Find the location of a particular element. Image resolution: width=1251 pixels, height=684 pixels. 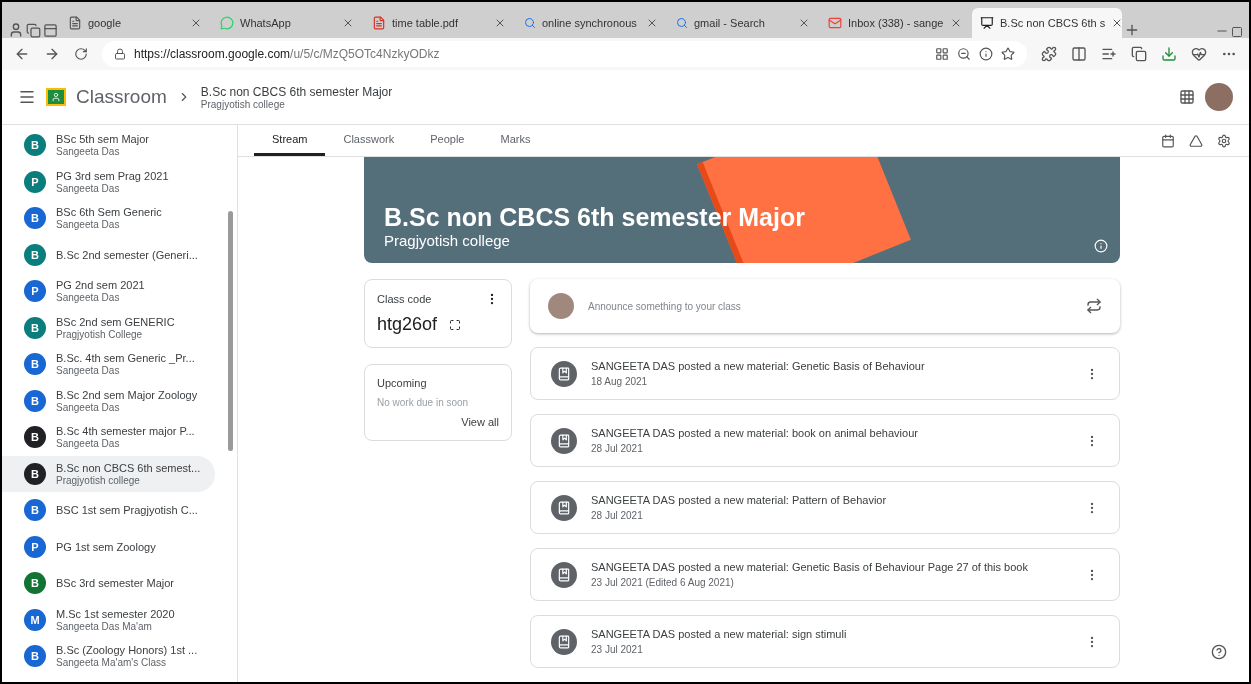

pdf-icon is located at coordinates (379, 23).